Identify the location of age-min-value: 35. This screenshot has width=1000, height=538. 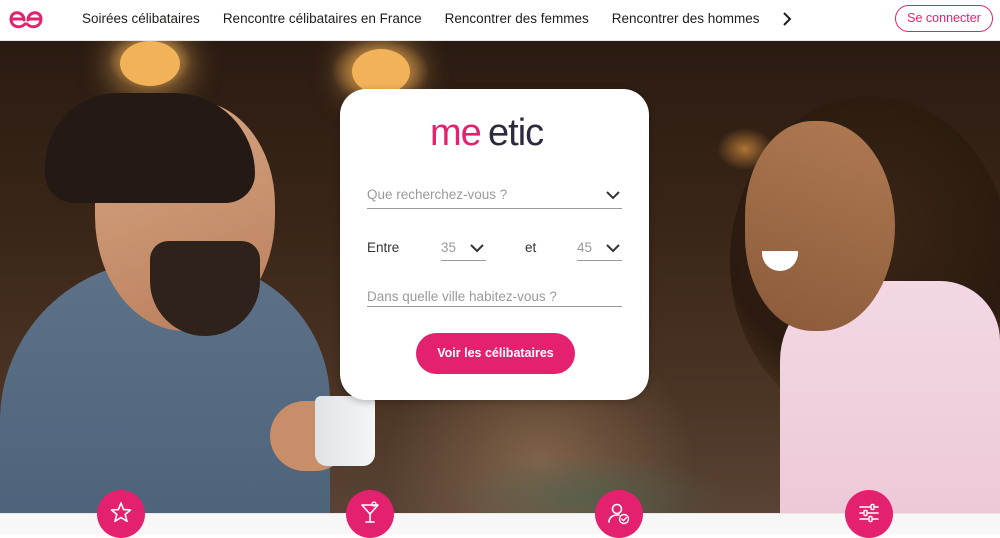
(449, 247).